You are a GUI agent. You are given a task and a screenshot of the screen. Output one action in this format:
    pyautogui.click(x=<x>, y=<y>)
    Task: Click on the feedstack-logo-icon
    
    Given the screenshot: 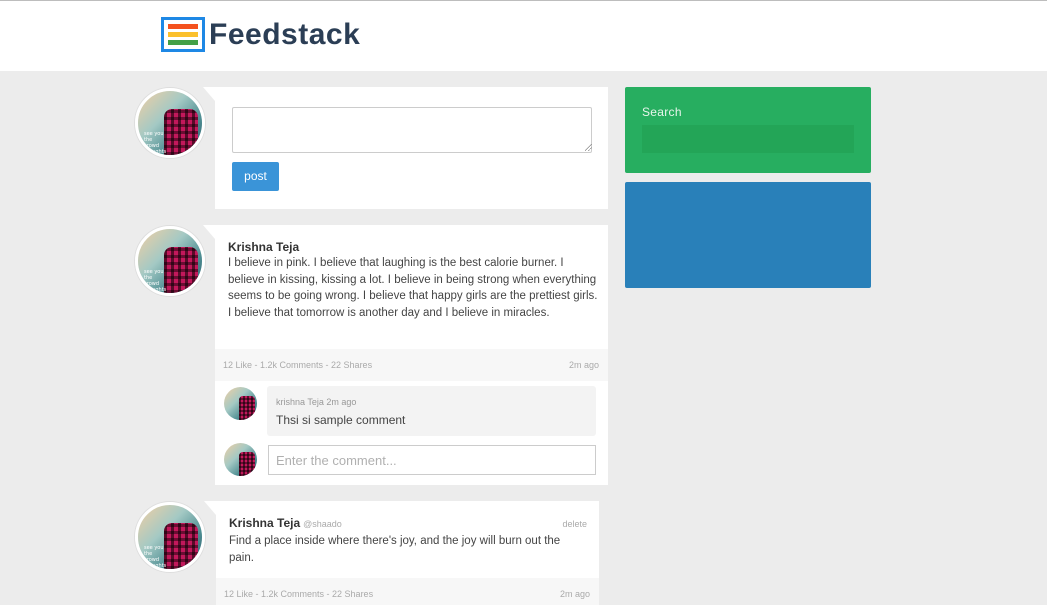 What is the action you would take?
    pyautogui.click(x=183, y=34)
    